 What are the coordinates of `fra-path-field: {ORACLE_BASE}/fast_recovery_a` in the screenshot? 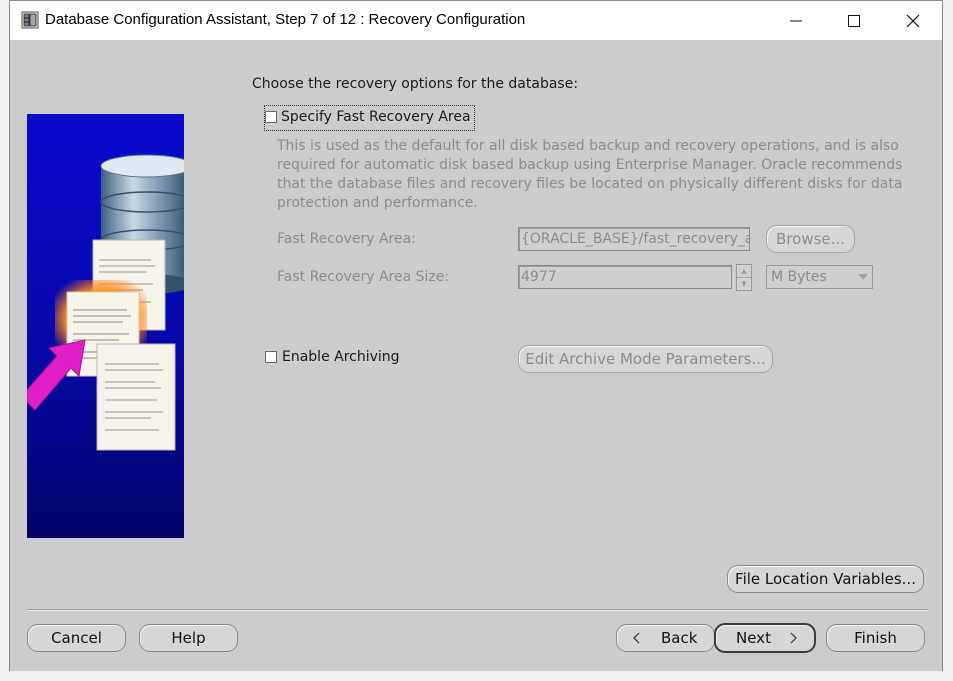 It's located at (634, 239).